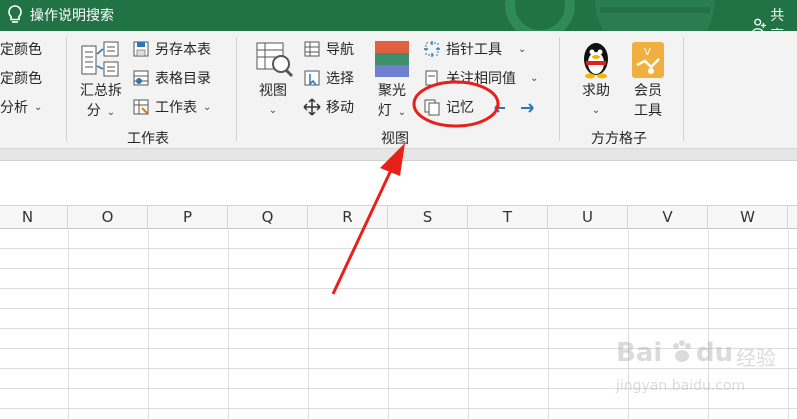  What do you see at coordinates (432, 49) in the screenshot?
I see `pointer-tool-icon` at bounding box center [432, 49].